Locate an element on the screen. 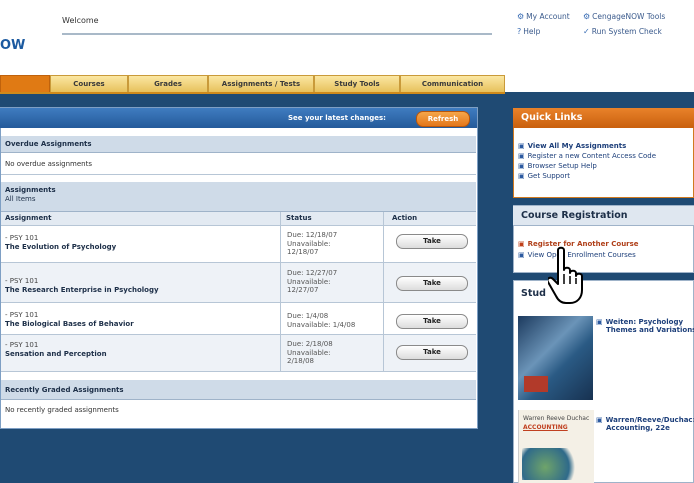 Image resolution: width=694 pixels, height=483 pixels. overdue-empty-text: No overdue assignments is located at coordinates (238, 164).